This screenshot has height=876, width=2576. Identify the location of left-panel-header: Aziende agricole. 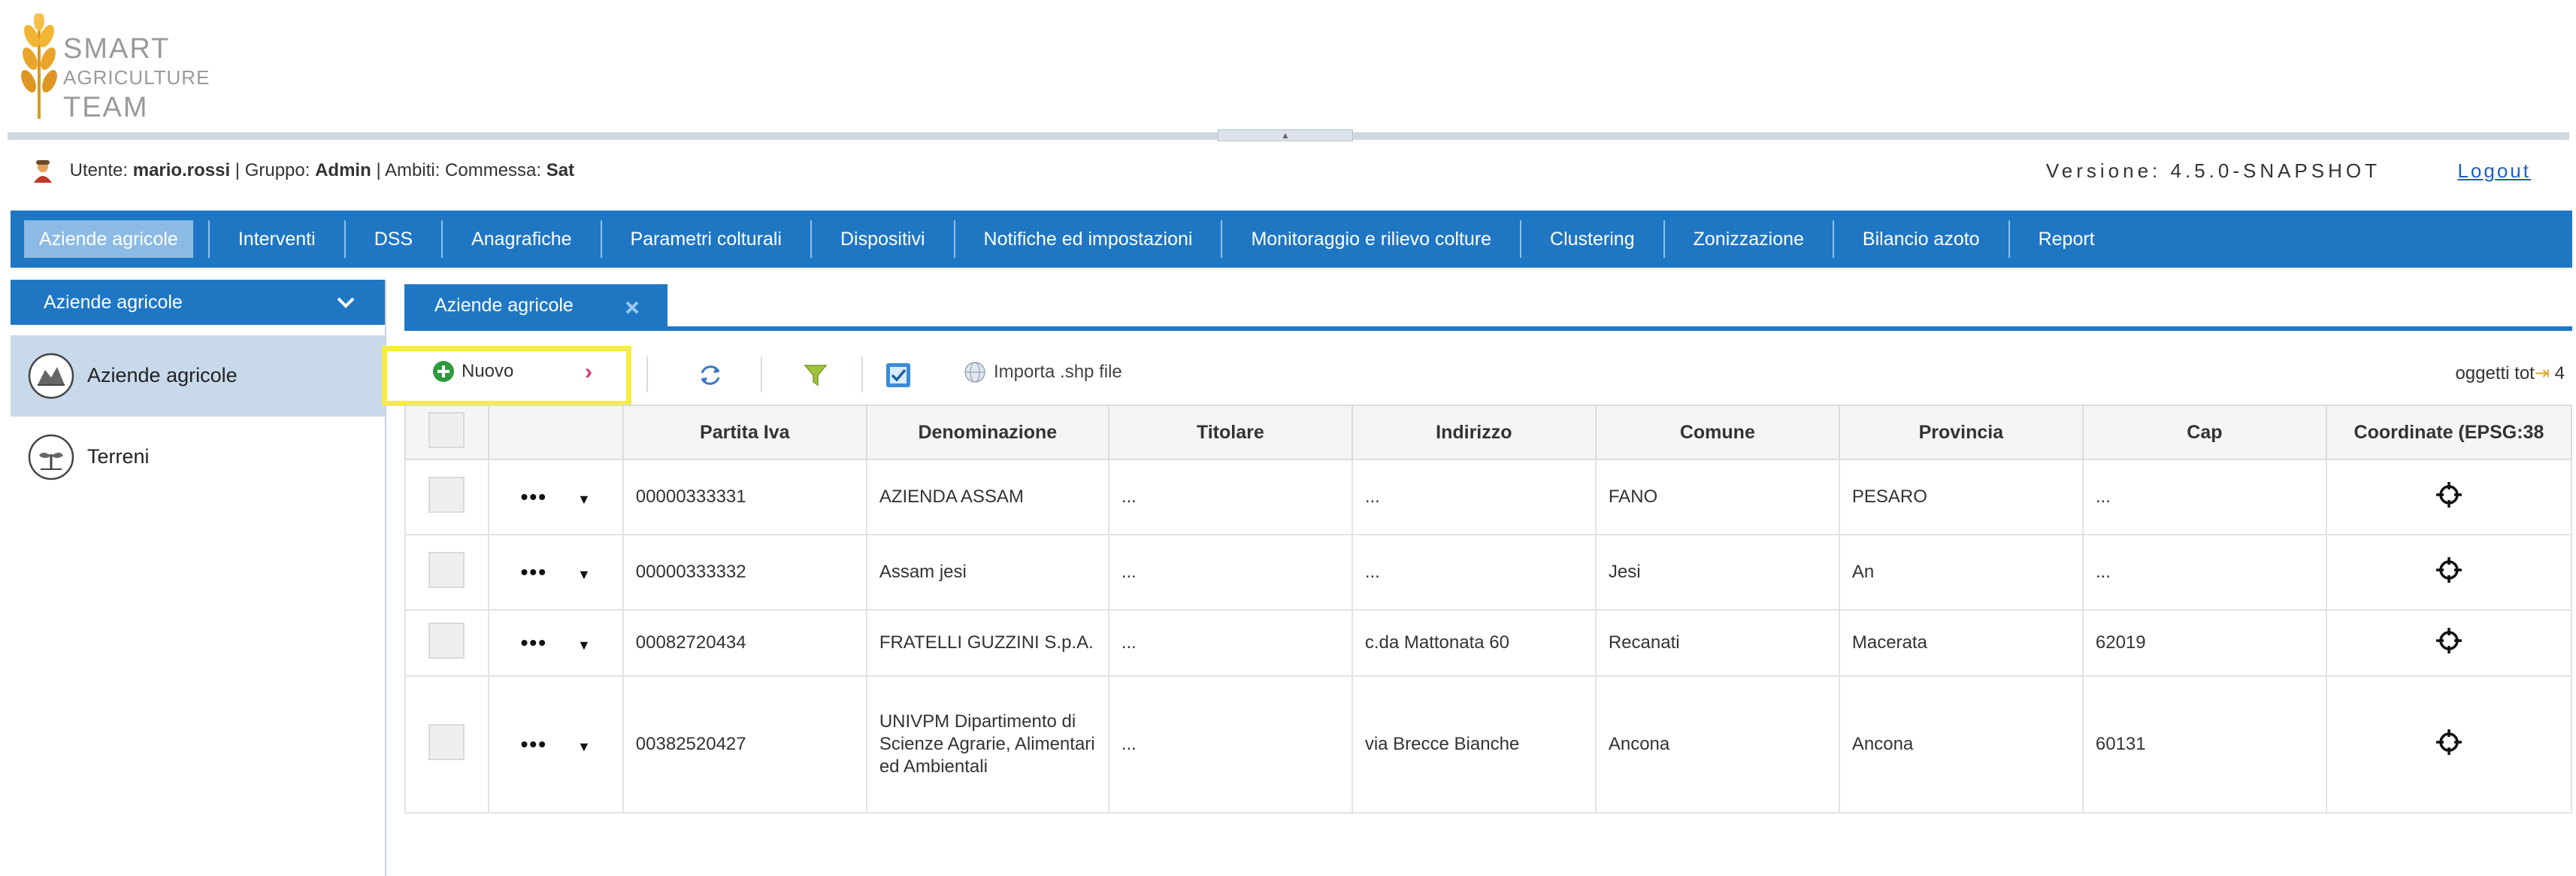
(198, 302).